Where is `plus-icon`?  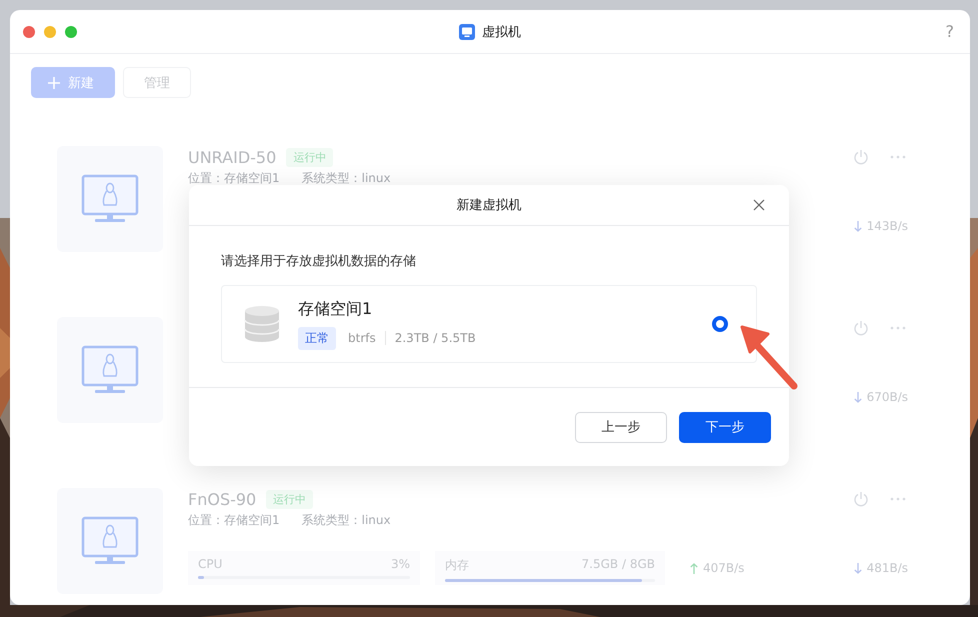 plus-icon is located at coordinates (54, 82).